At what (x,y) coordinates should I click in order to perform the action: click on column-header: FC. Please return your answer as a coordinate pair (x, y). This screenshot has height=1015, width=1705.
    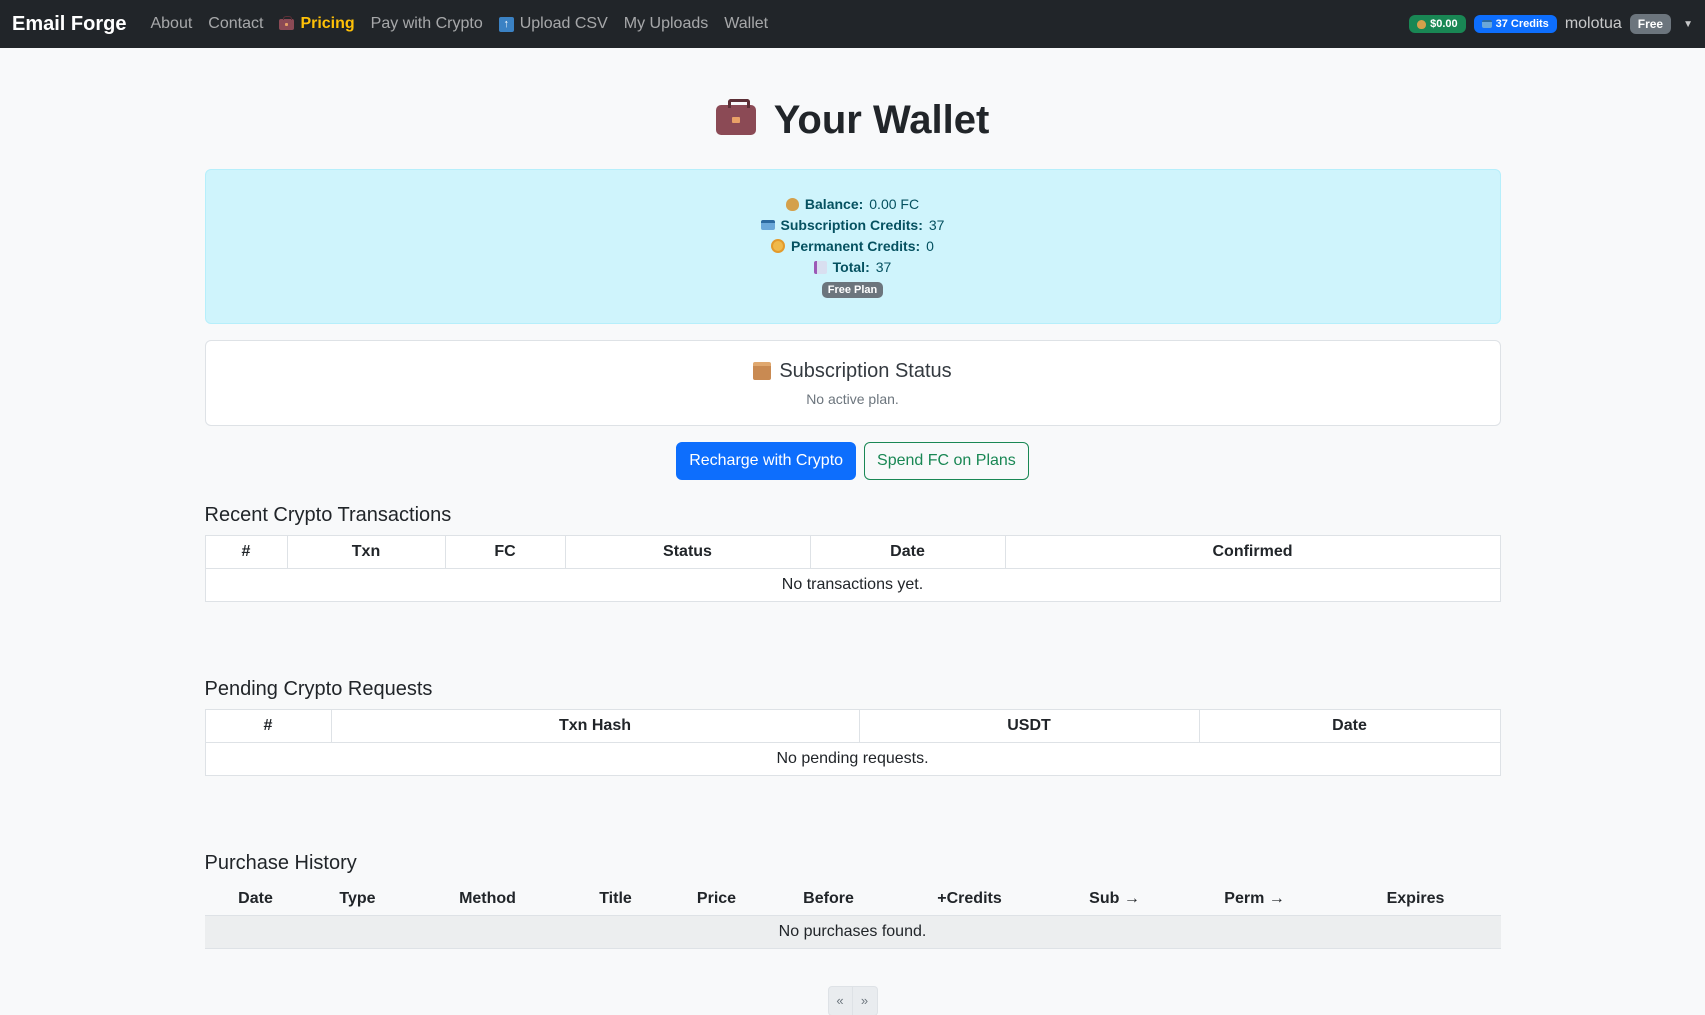
    Looking at the image, I should click on (505, 552).